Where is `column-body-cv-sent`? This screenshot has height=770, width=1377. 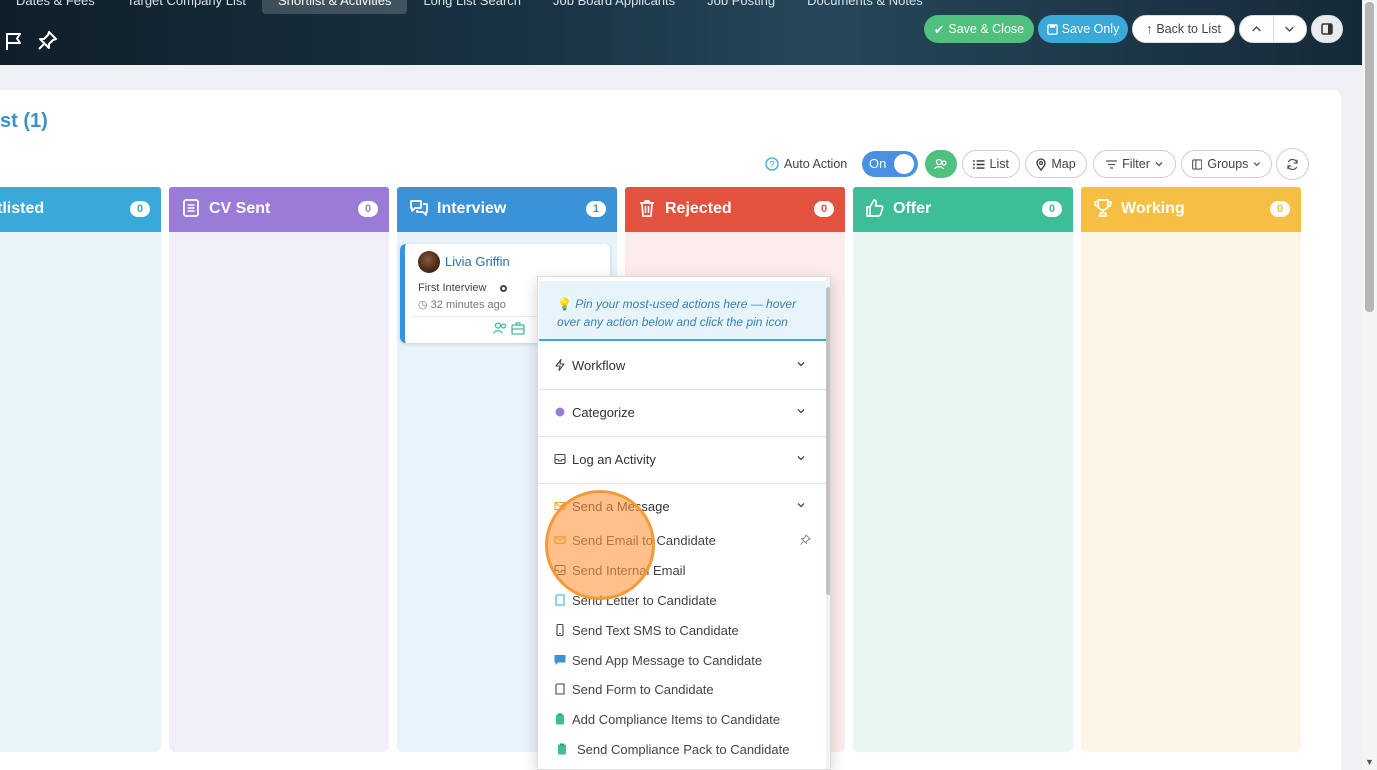 column-body-cv-sent is located at coordinates (279, 492).